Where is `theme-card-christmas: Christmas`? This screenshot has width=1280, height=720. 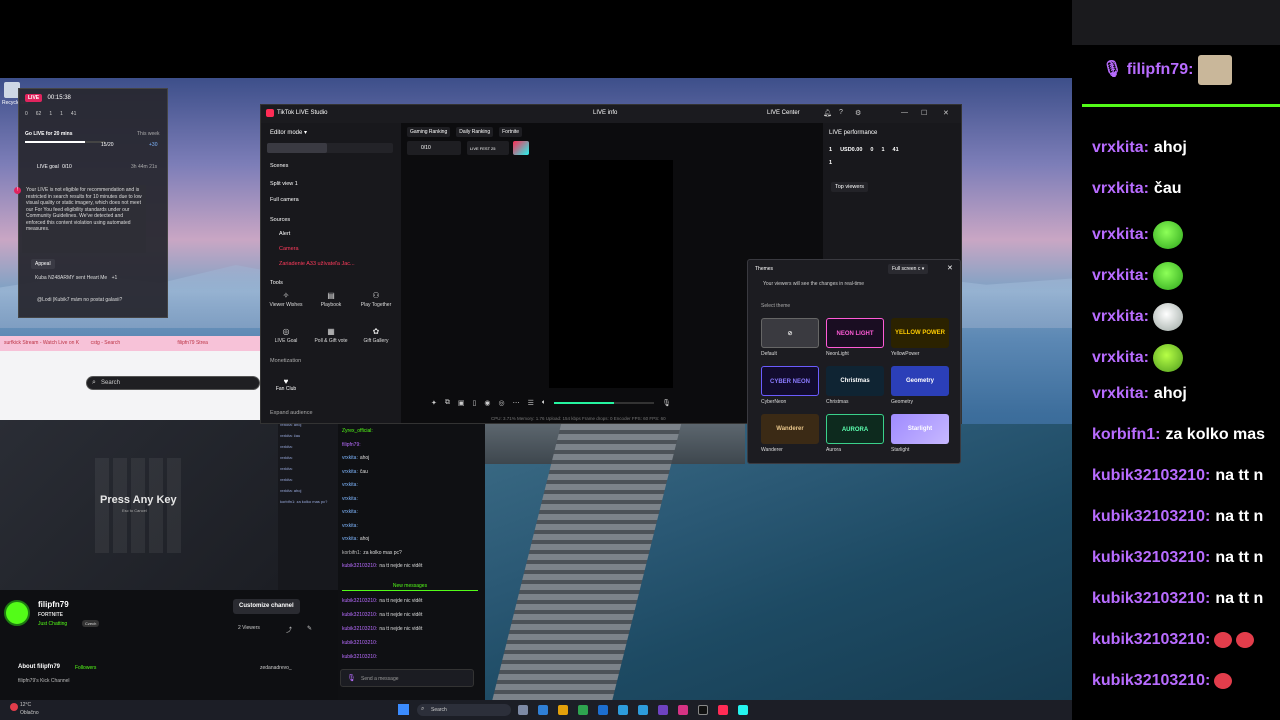 theme-card-christmas: Christmas is located at coordinates (855, 381).